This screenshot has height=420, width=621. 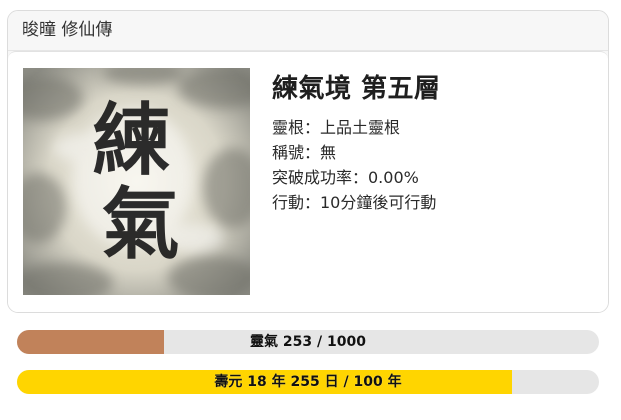 I want to click on realm-title: 練氣境 第五層, so click(x=356, y=89).